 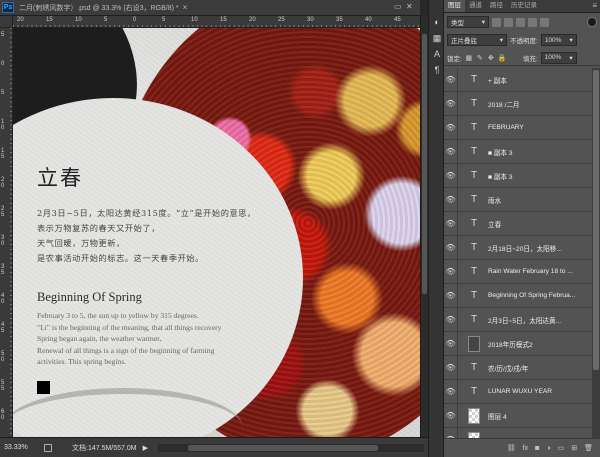 I want to click on swatches-icon: ▦, so click(x=437, y=38).